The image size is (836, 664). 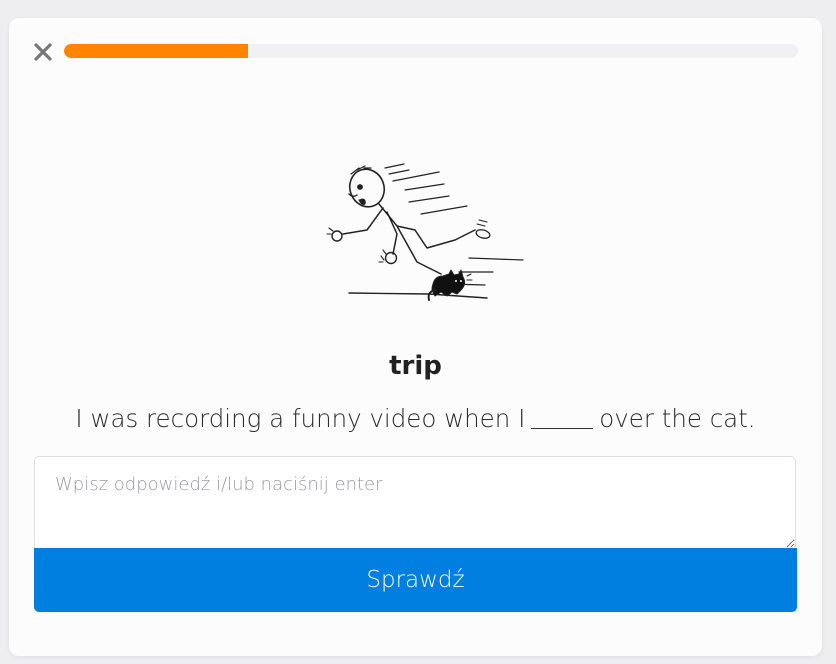 I want to click on close-icon, so click(x=43, y=52).